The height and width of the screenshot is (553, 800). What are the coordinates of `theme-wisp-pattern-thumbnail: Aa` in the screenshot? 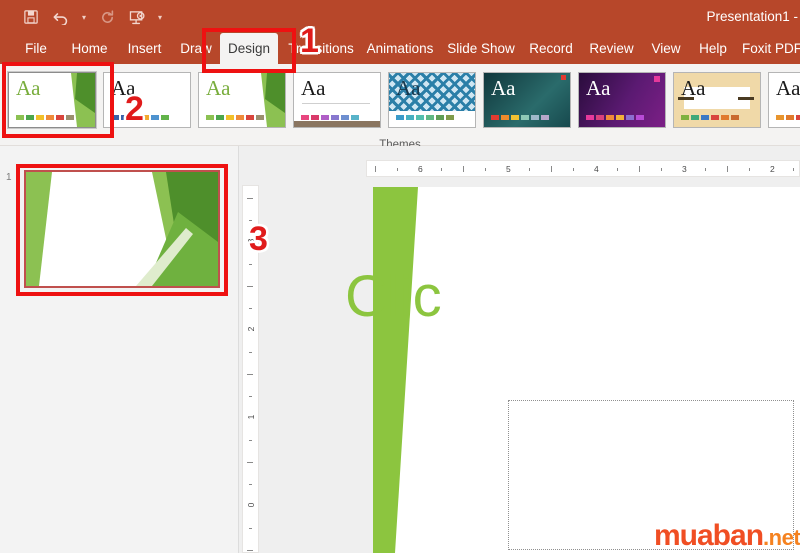 It's located at (432, 100).